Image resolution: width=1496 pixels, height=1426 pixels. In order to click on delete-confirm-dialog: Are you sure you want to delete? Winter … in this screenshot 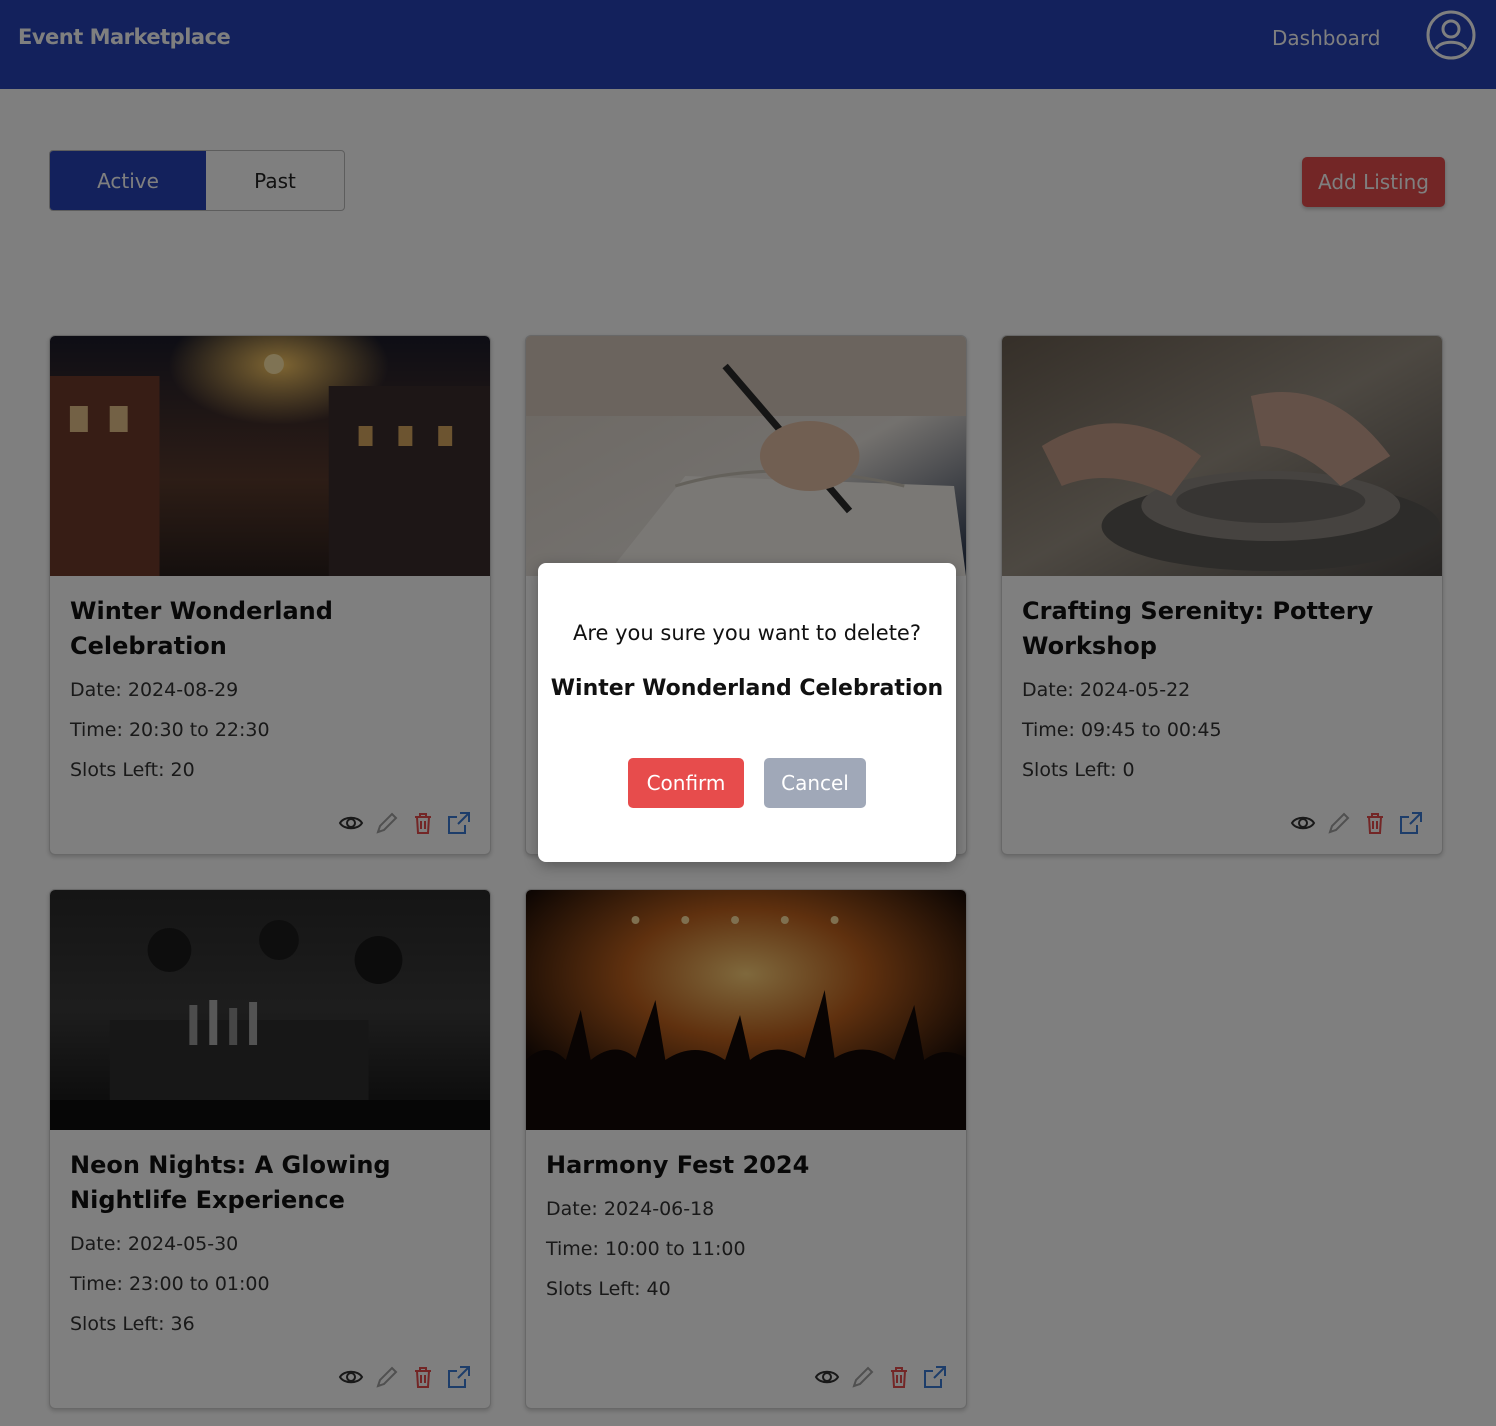, I will do `click(747, 712)`.